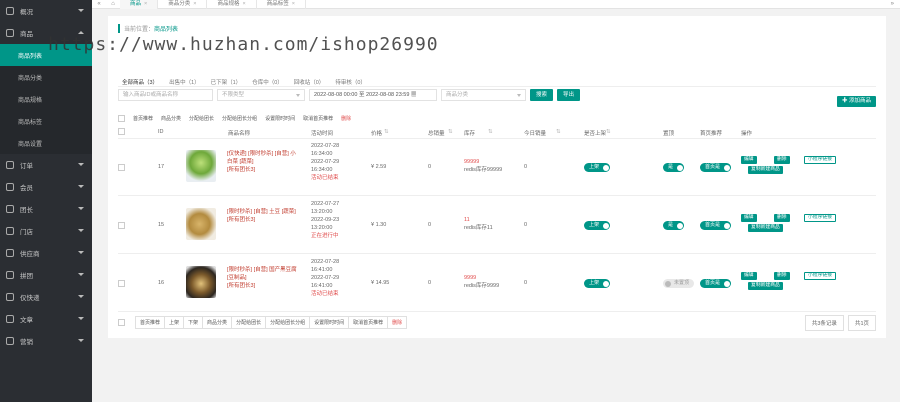  What do you see at coordinates (121, 118) in the screenshot?
I see `select-all-checkbox` at bounding box center [121, 118].